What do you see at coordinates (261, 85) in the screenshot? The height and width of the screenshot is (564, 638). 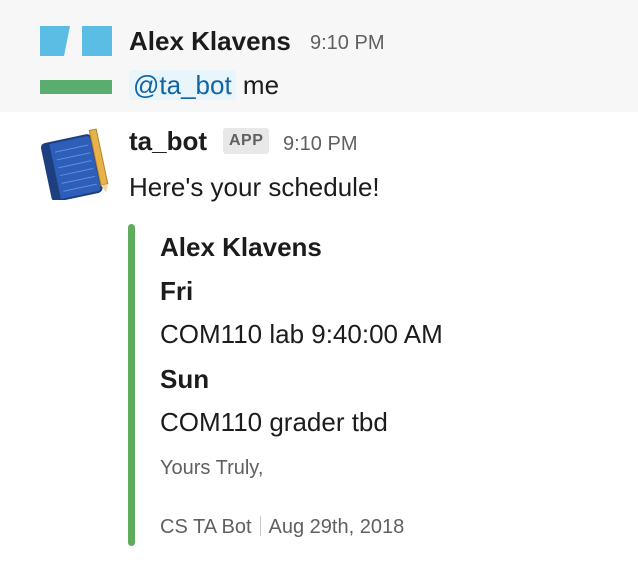 I see `message-text: me` at bounding box center [261, 85].